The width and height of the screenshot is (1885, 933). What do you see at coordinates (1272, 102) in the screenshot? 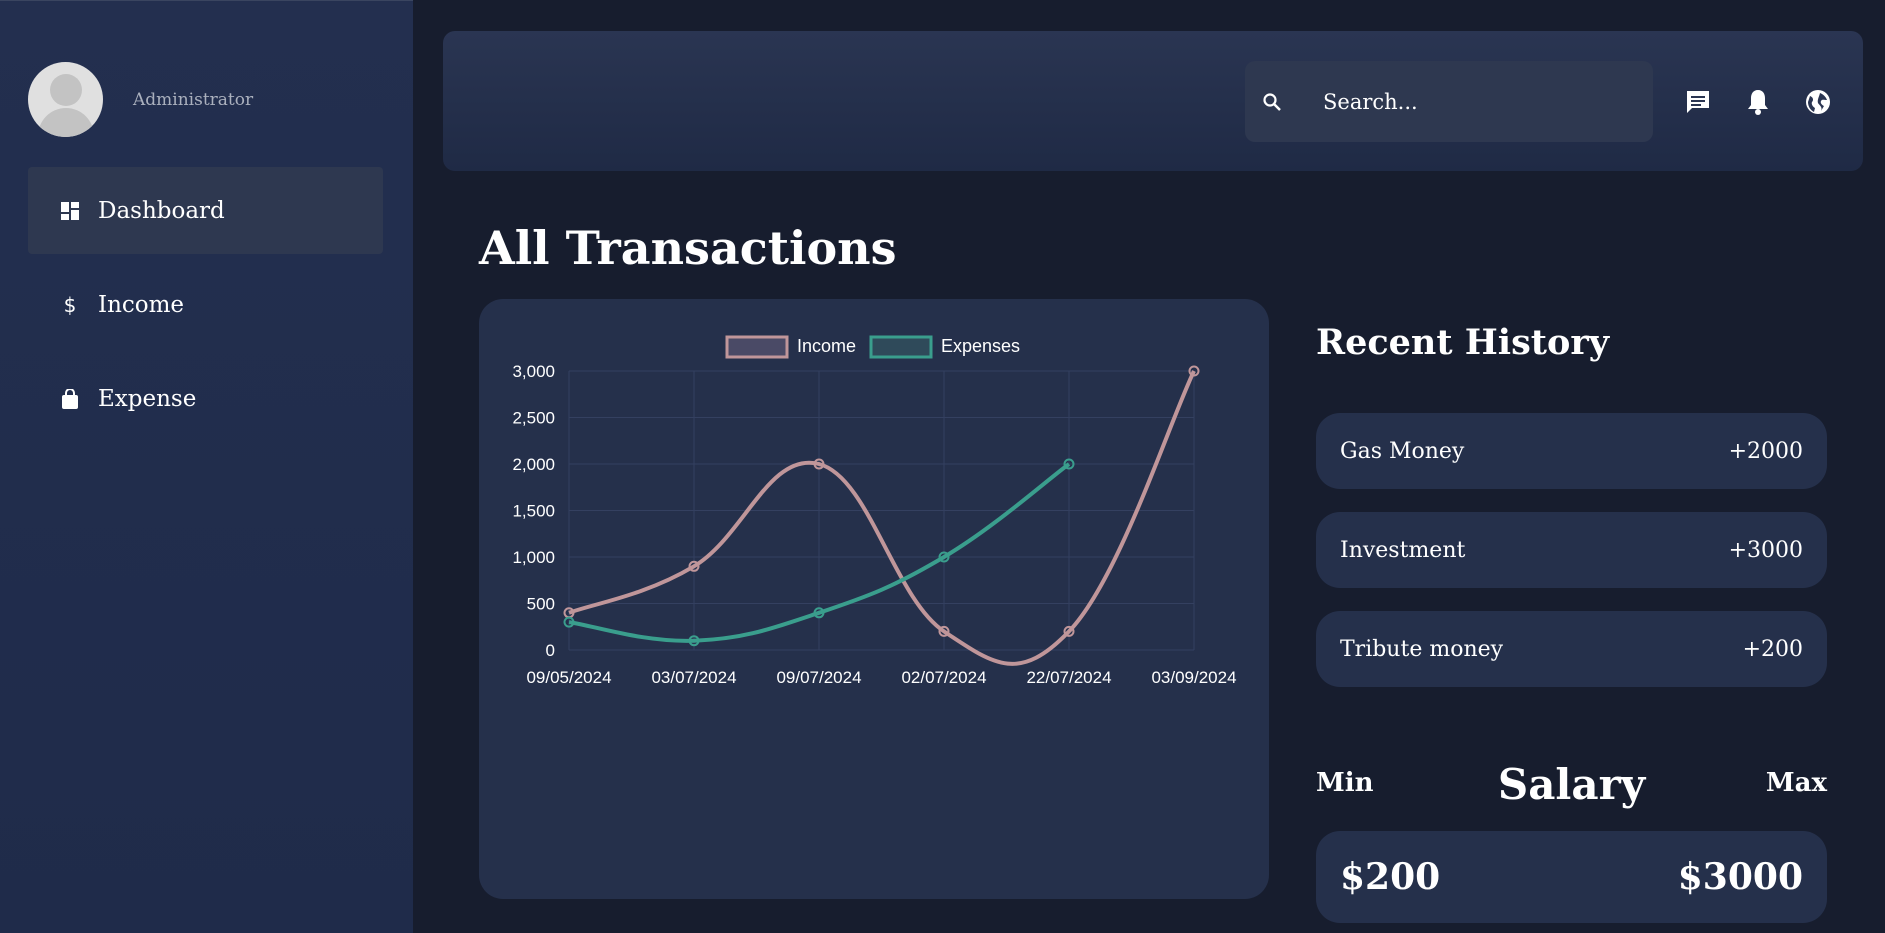
I see `search-icon` at bounding box center [1272, 102].